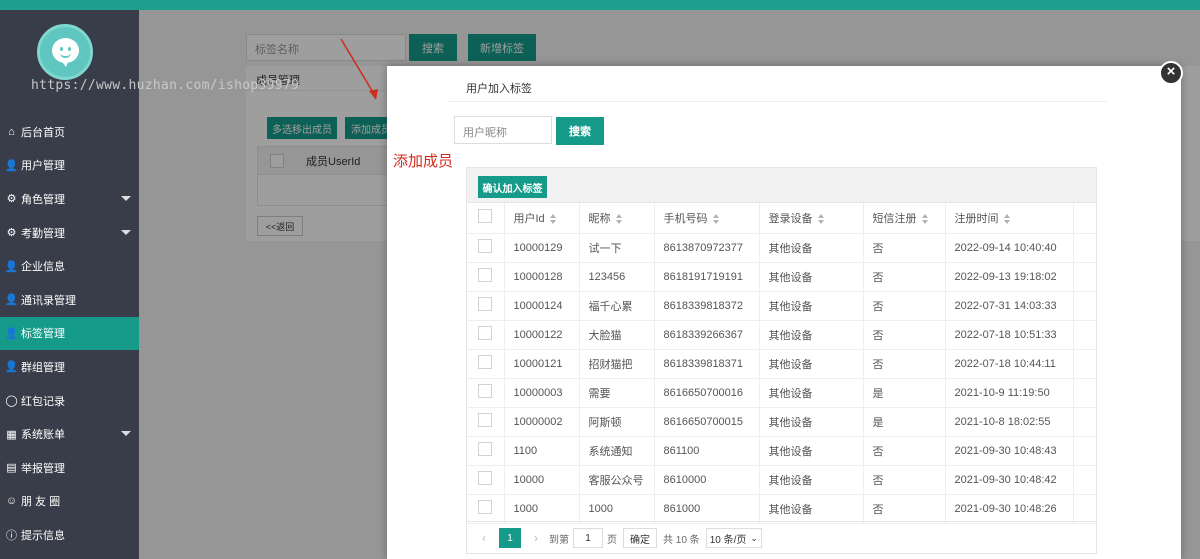  I want to click on table-cell: 861100, so click(707, 451).